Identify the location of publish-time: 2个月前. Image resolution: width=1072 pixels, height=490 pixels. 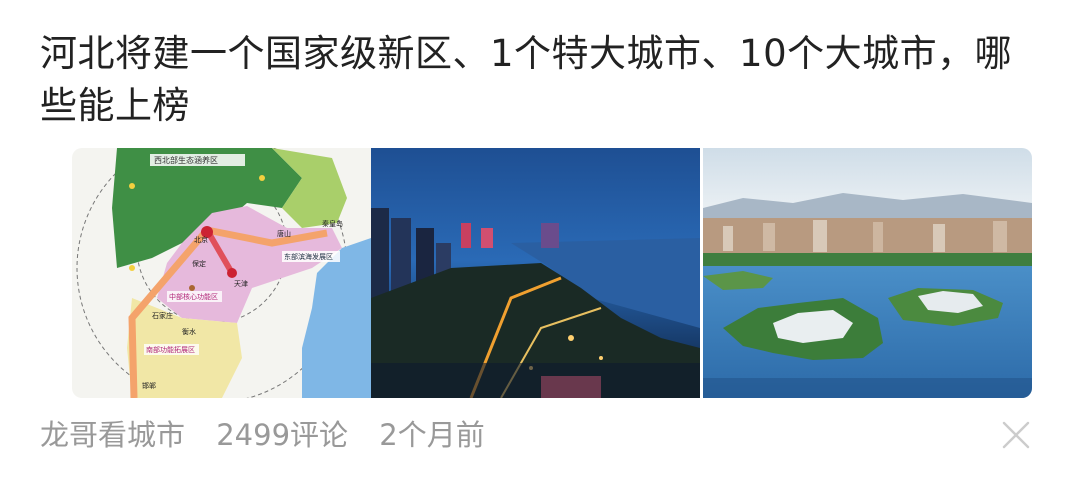
(432, 435).